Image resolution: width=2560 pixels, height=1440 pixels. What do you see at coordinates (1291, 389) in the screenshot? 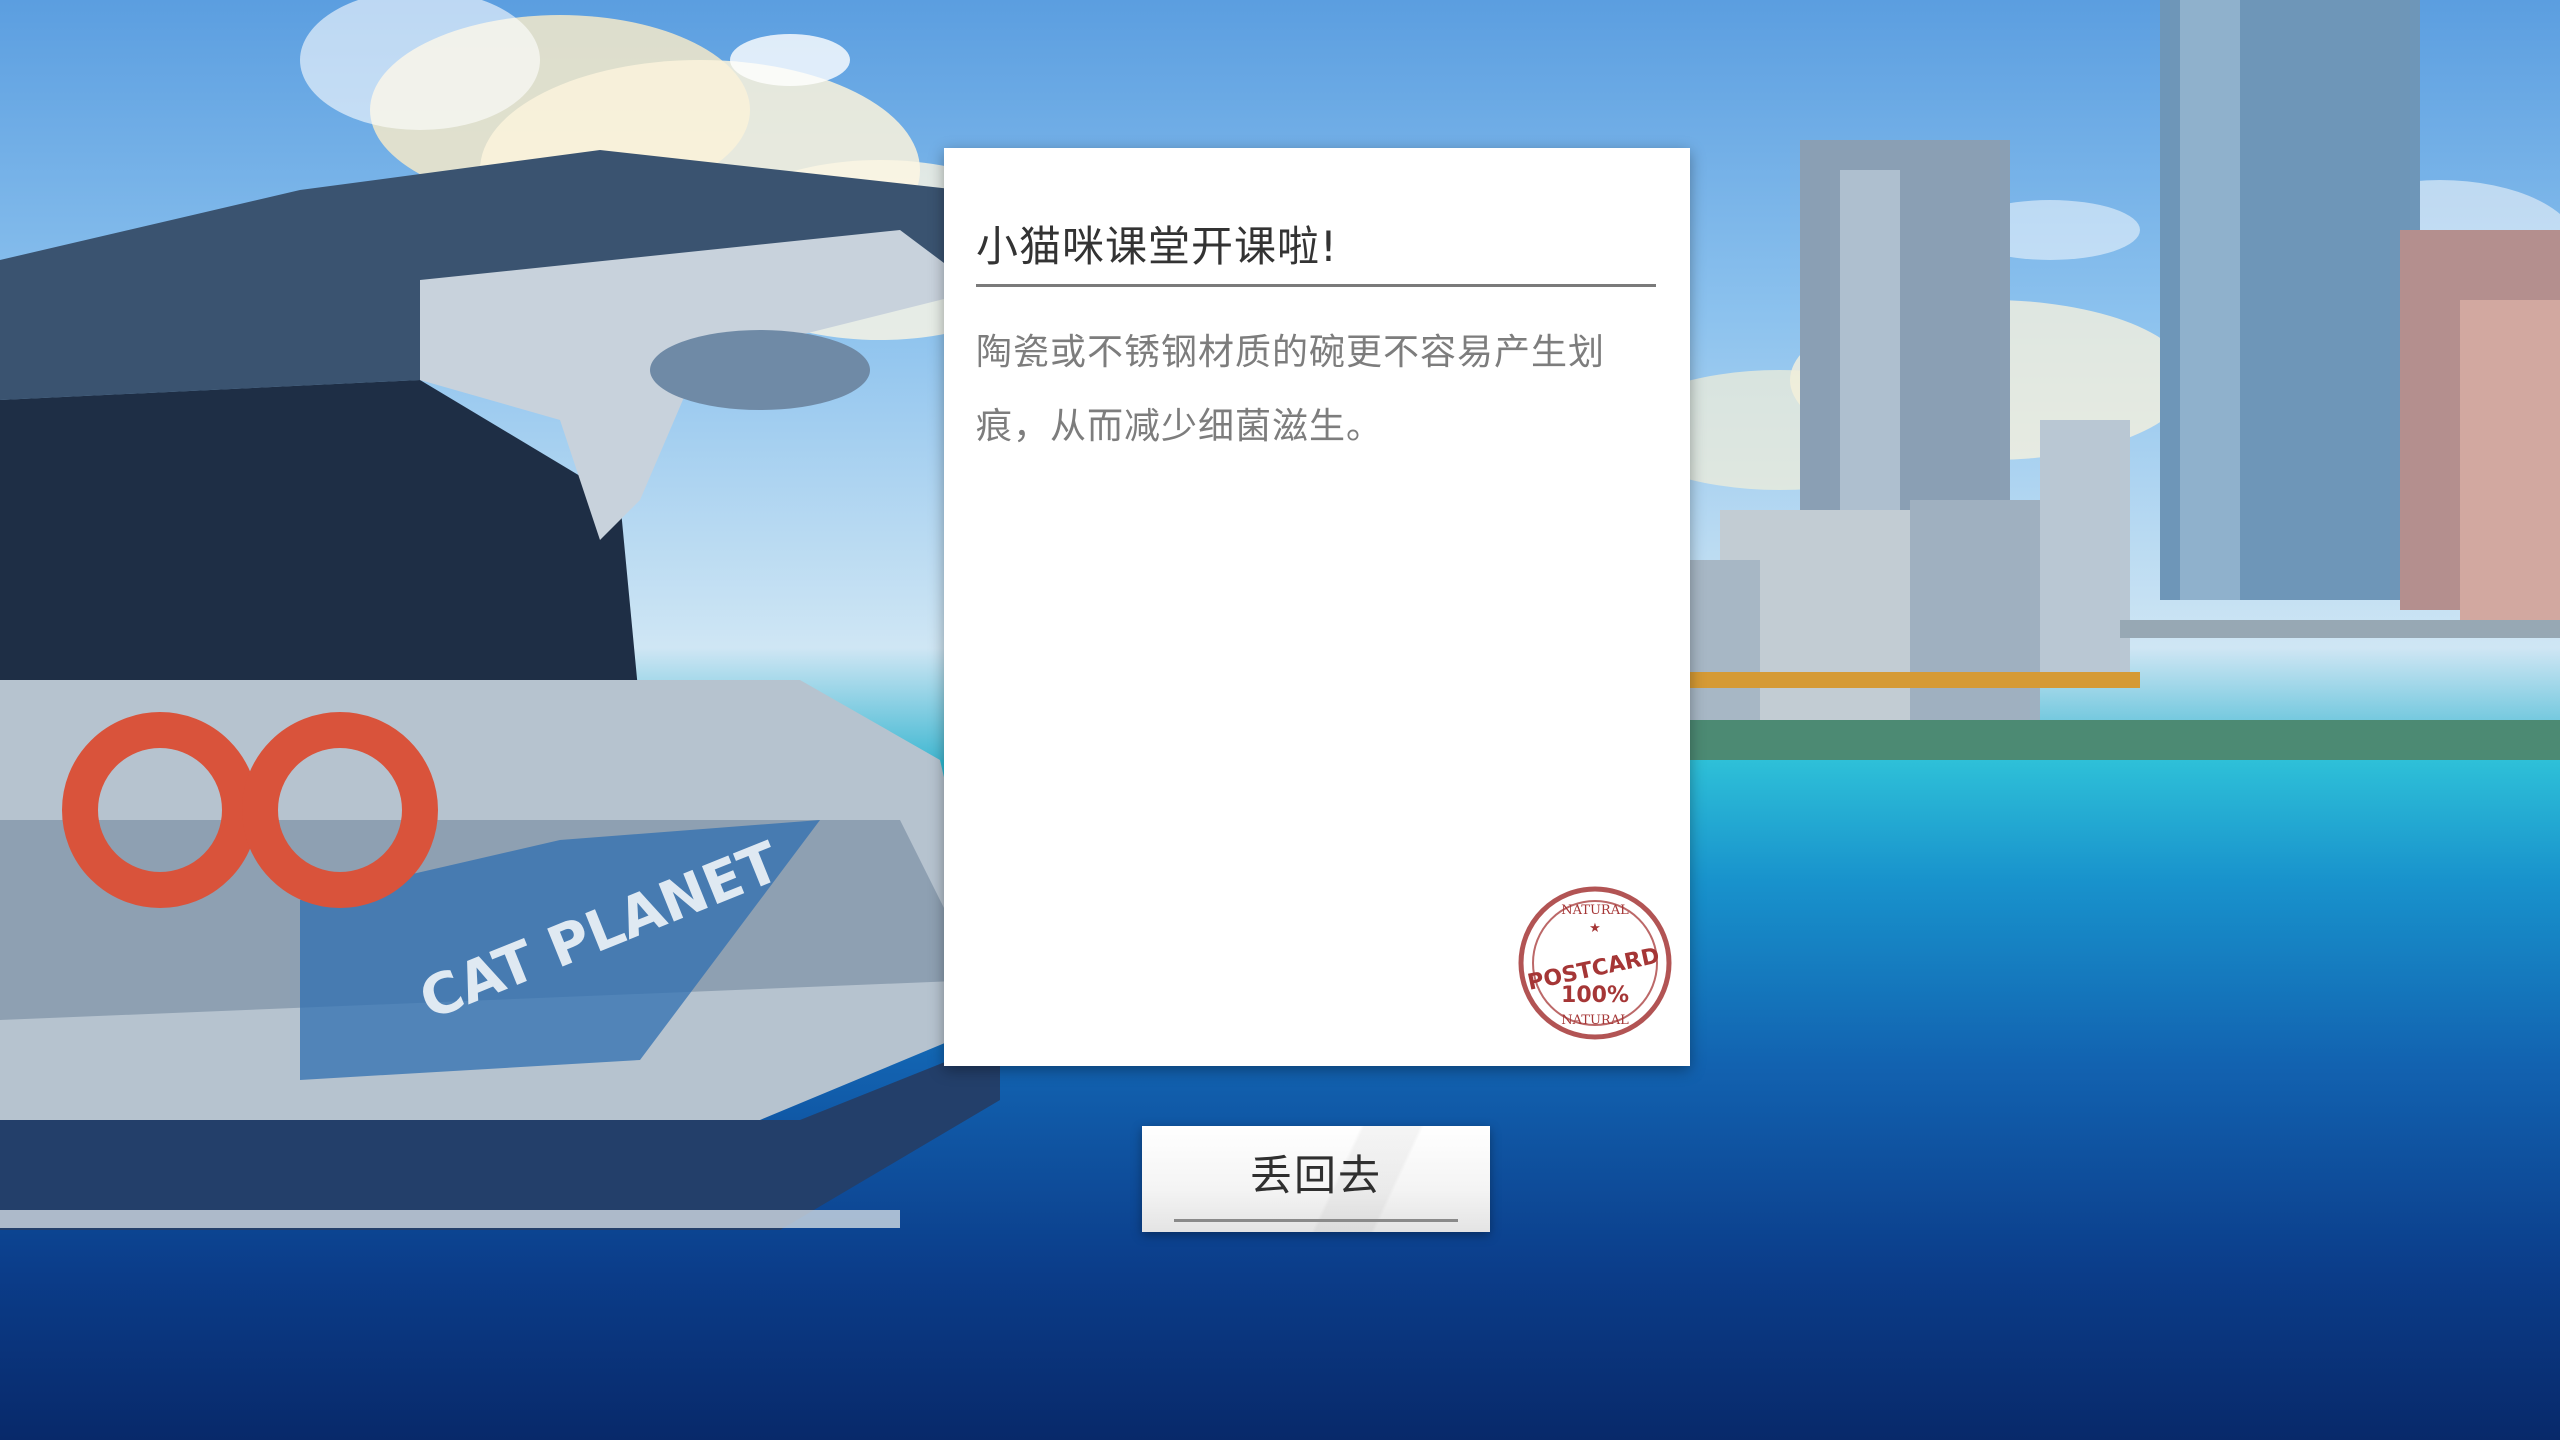
I see `postcard-body: 陶瓷或不锈钢材质的碗更不容易产生划痕，从而减少细菌滋生。` at bounding box center [1291, 389].